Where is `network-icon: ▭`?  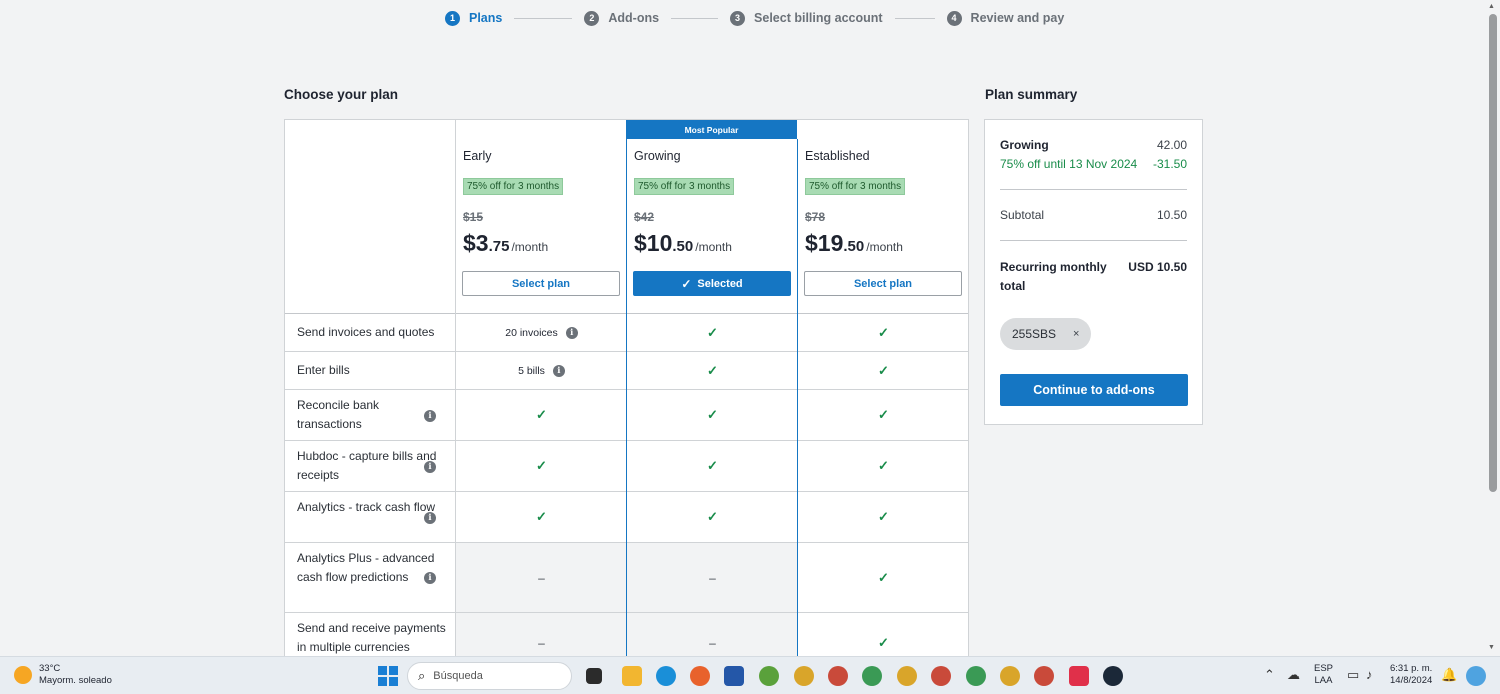 network-icon: ▭ is located at coordinates (1353, 675).